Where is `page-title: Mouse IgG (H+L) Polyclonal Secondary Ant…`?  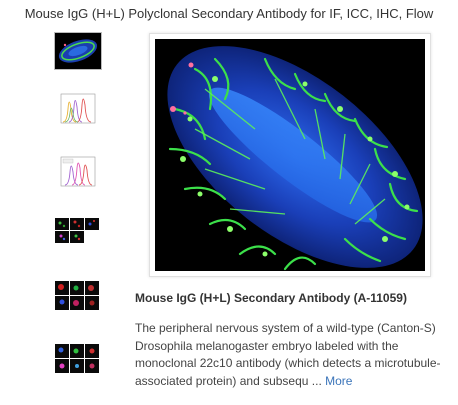
page-title: Mouse IgG (H+L) Polyclonal Secondary Ant… is located at coordinates (229, 13).